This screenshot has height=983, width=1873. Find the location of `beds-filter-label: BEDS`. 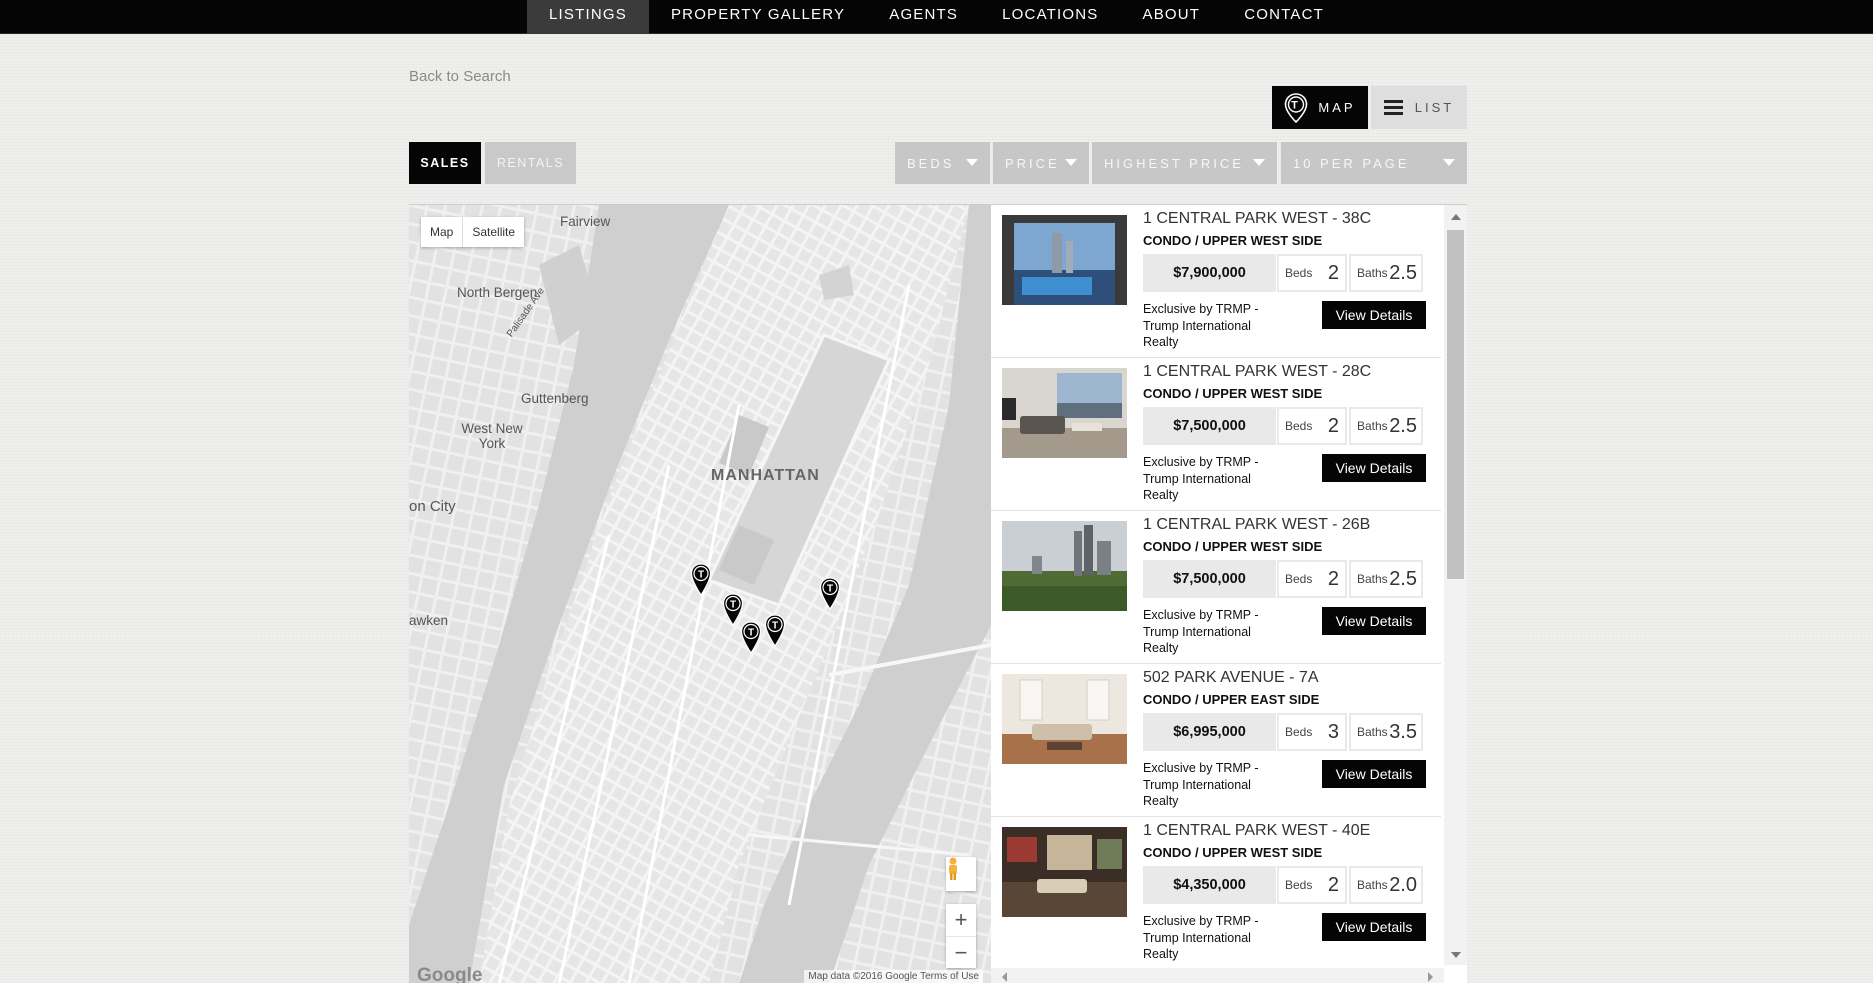

beds-filter-label: BEDS is located at coordinates (931, 163).